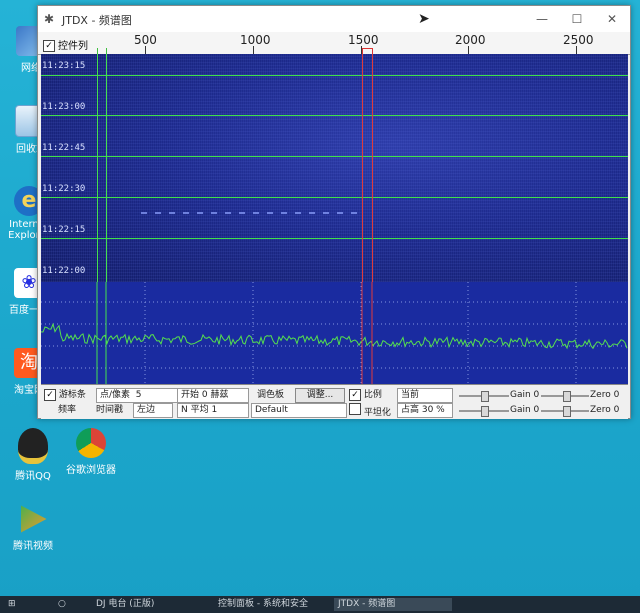 The width and height of the screenshot is (640, 613). Describe the element at coordinates (115, 395) in the screenshot. I see `pixels-label: 点/像素` at that location.